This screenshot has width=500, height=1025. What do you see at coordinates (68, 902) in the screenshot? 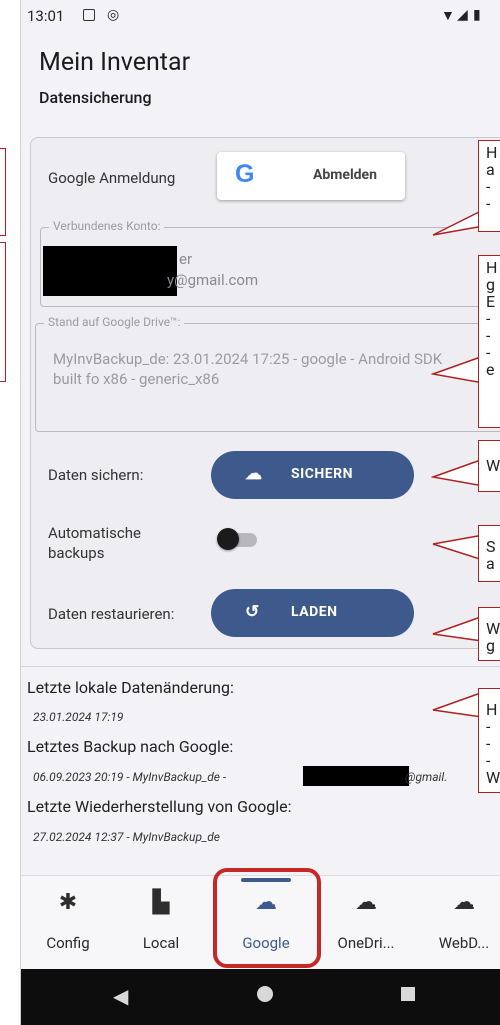
I see `gear-icon: ✱` at bounding box center [68, 902].